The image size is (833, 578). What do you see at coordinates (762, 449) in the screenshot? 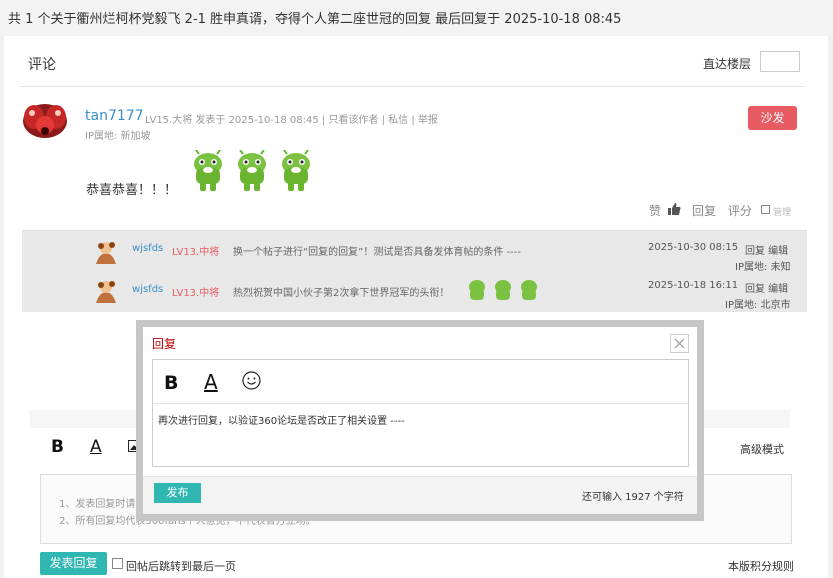
I see `advanced-mode-link: 高级模式` at bounding box center [762, 449].